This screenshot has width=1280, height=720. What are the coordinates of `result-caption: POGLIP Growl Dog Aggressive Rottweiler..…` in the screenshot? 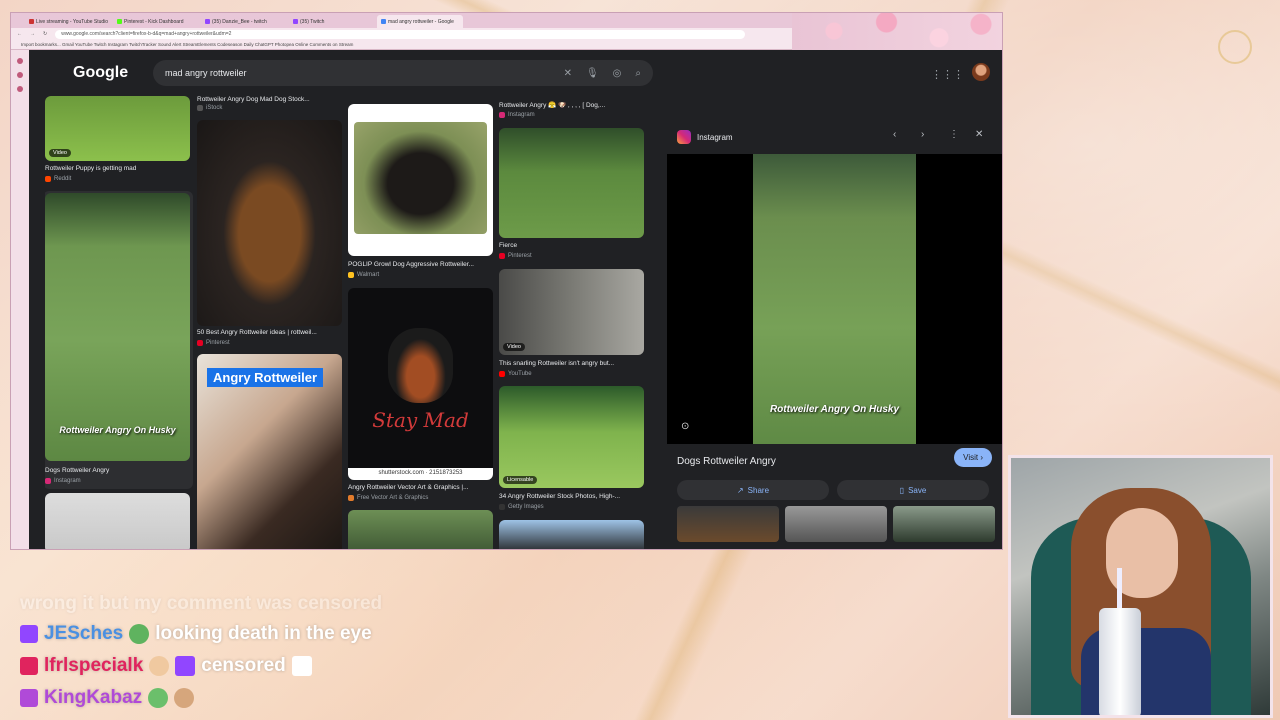 It's located at (420, 264).